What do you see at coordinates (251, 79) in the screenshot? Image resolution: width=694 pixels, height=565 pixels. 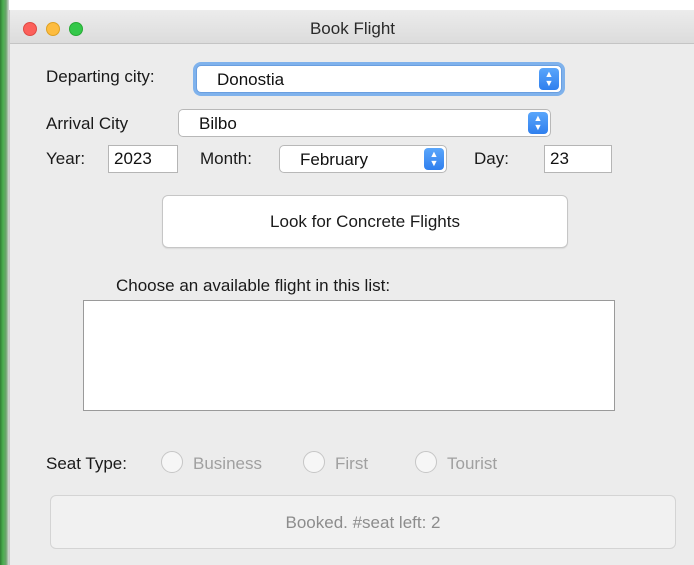 I see `departing-city-value: Donostia` at bounding box center [251, 79].